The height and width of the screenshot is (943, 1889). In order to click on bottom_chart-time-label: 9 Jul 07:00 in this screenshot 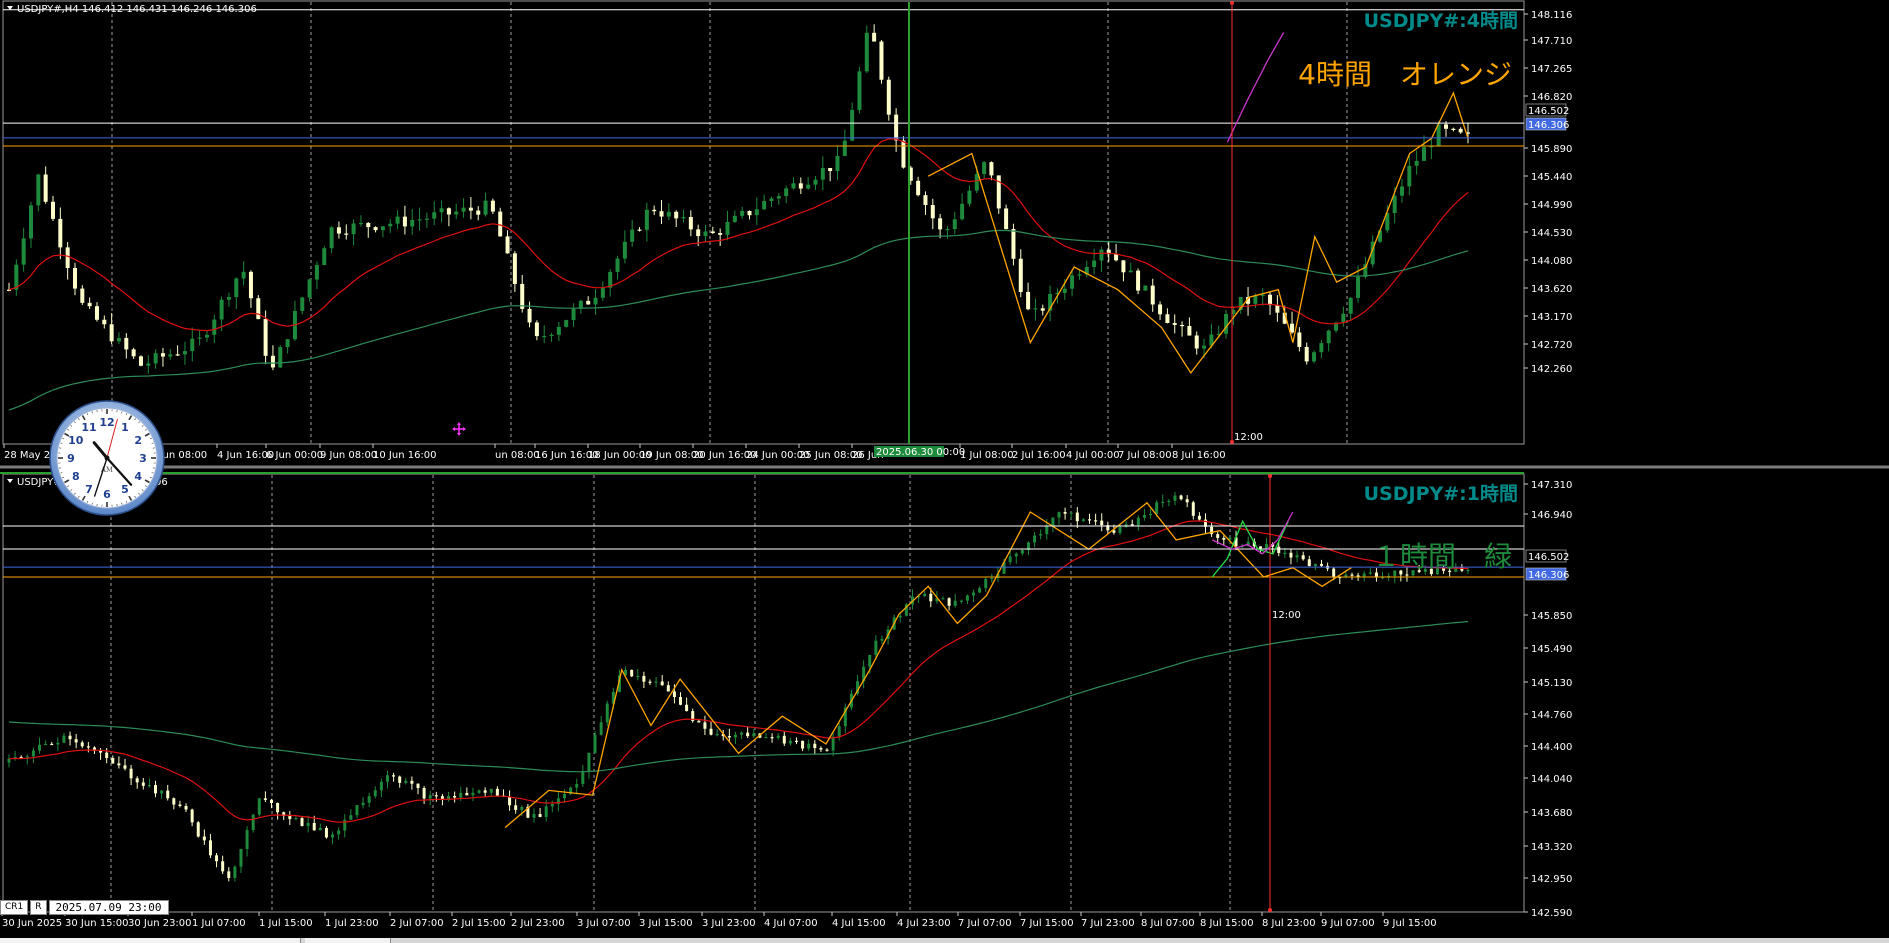, I will do `click(1348, 923)`.